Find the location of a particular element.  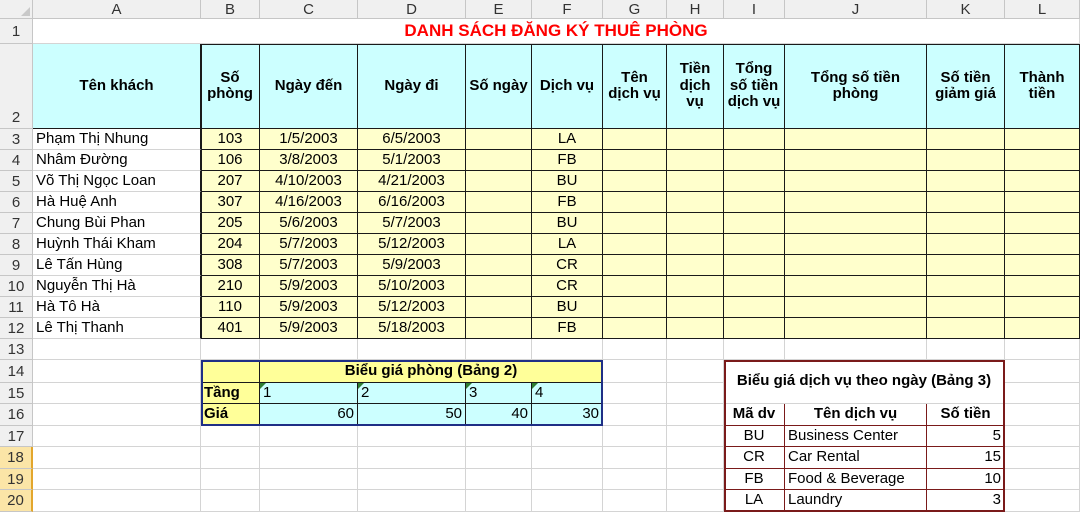

table2-title: Biểu giá phòng (Bảng 2) is located at coordinates (431, 371).